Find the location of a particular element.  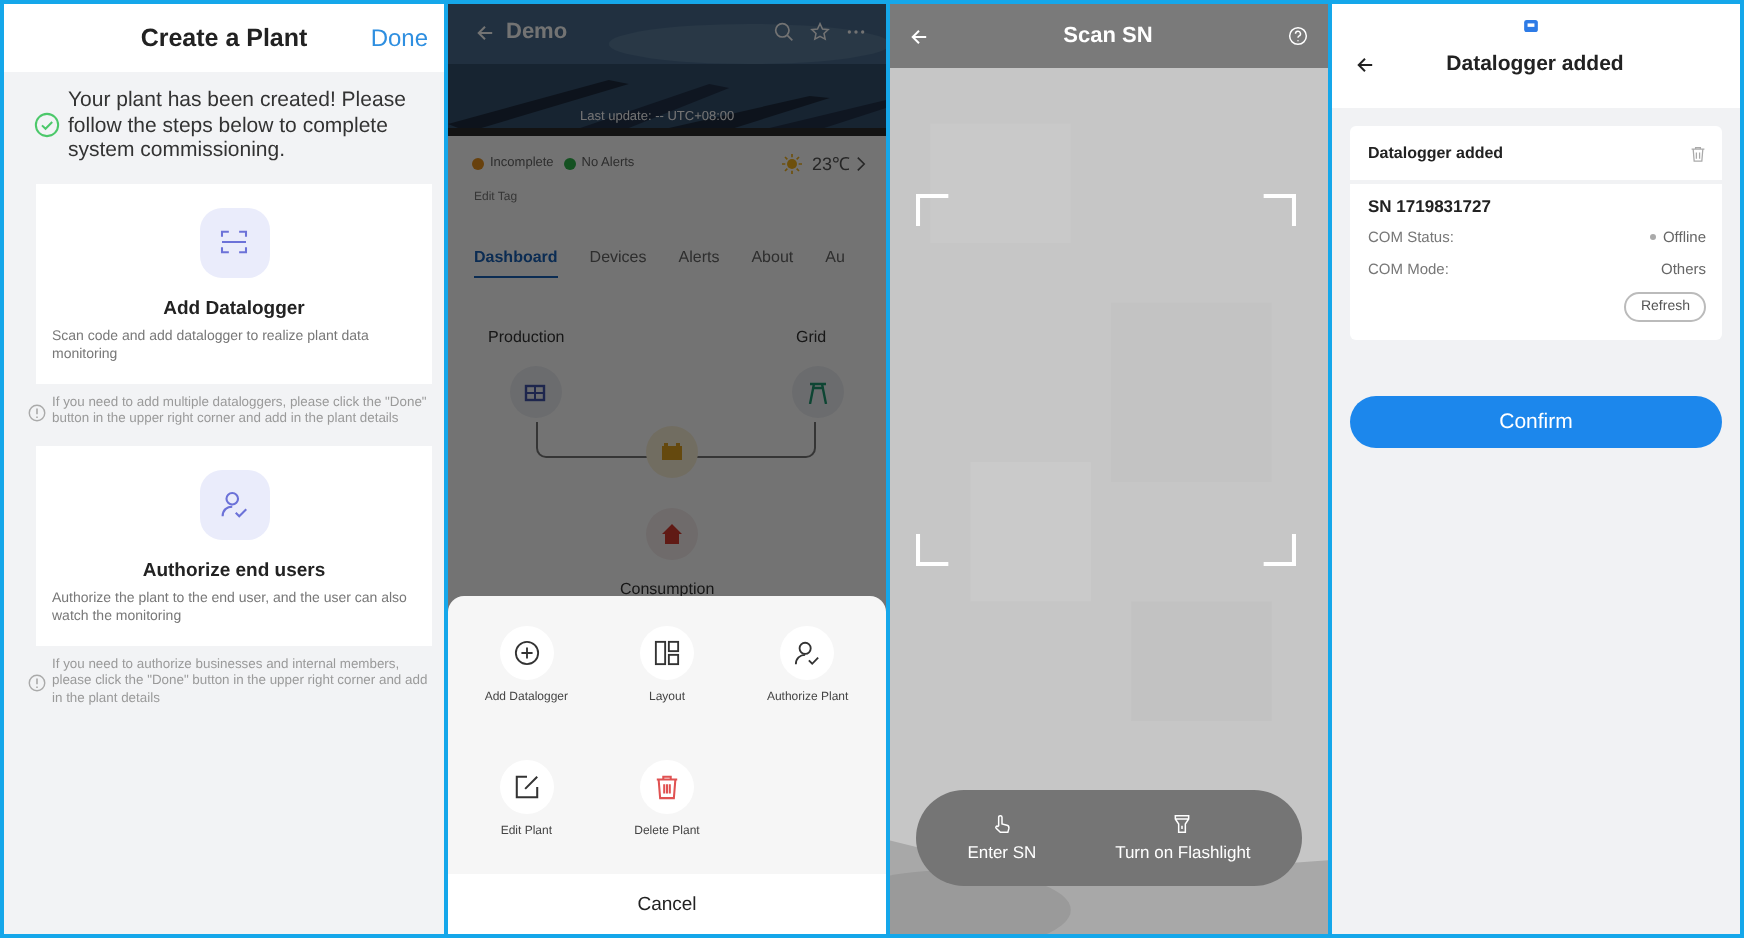

house-icon is located at coordinates (672, 534).